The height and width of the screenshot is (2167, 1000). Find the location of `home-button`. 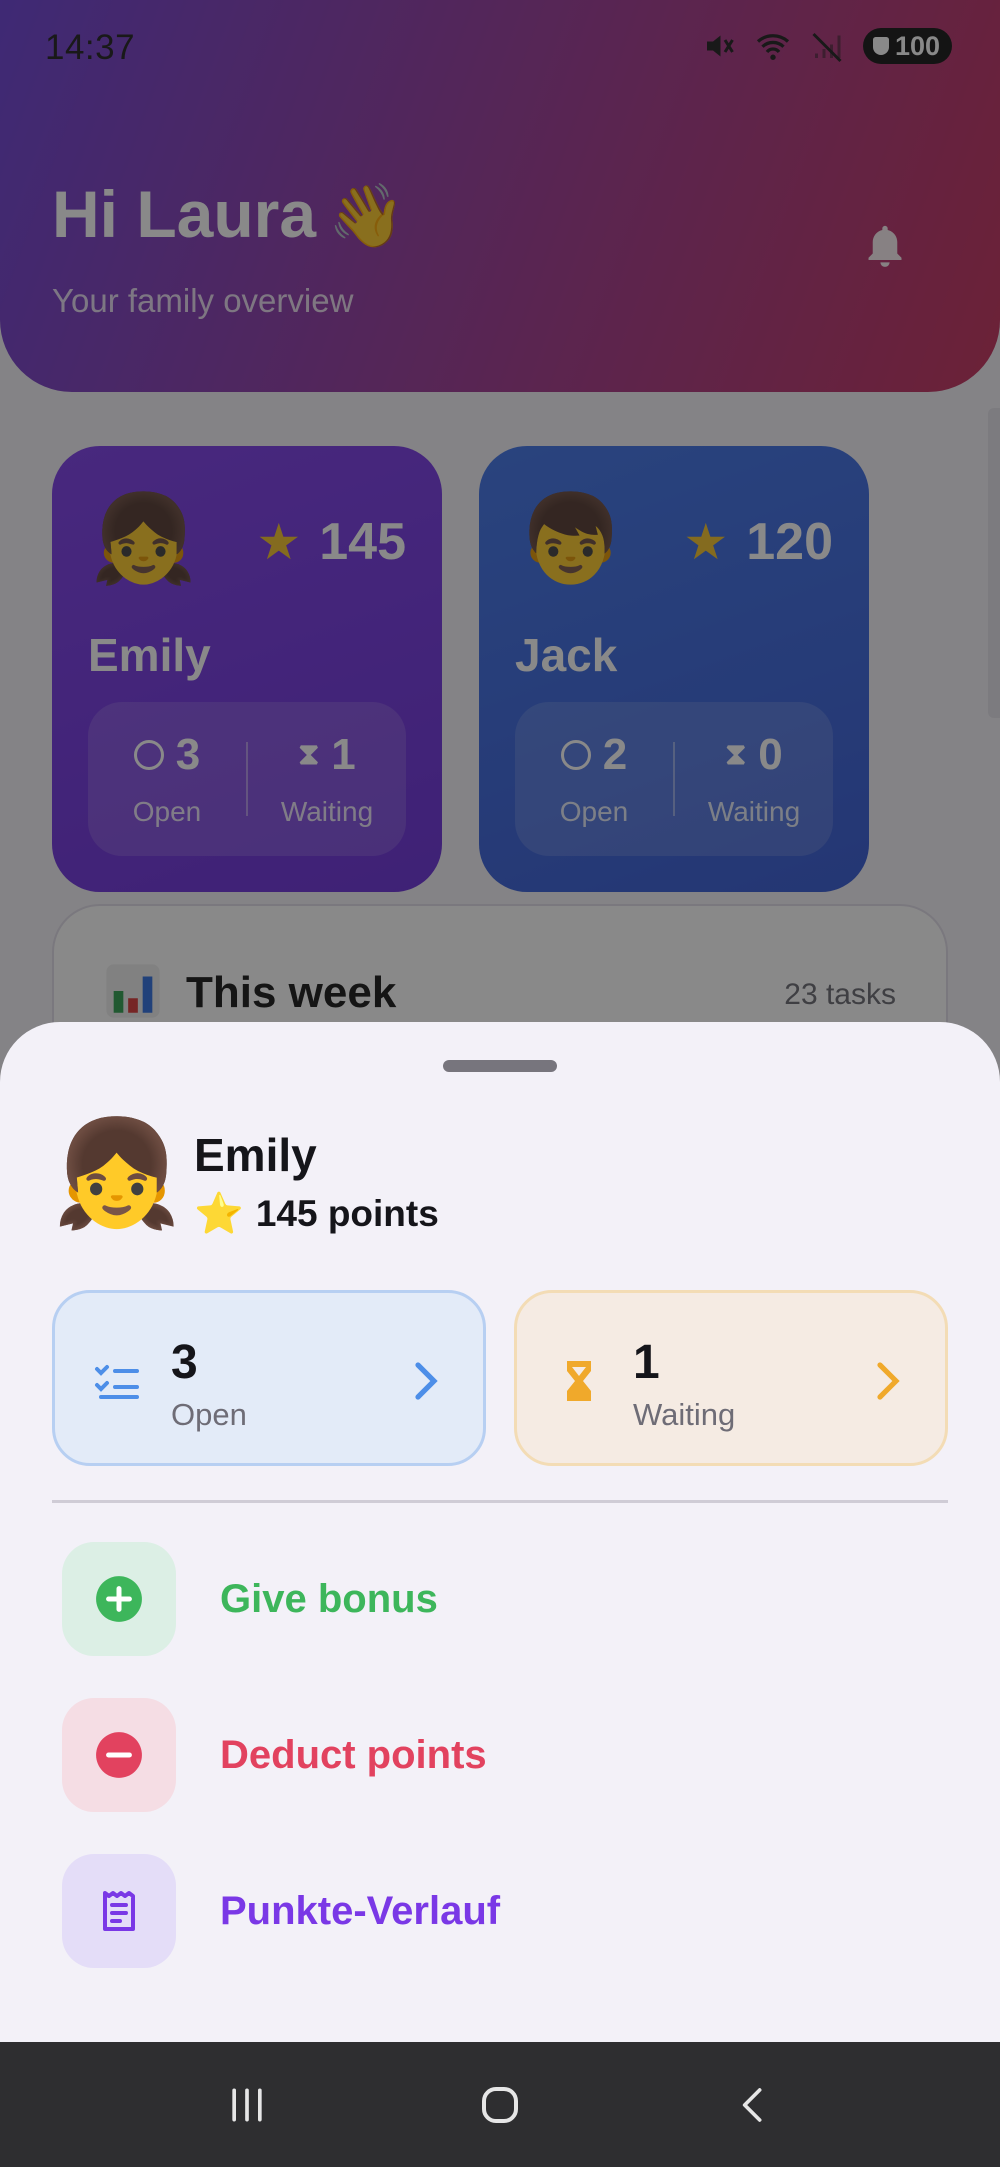

home-button is located at coordinates (500, 2105).